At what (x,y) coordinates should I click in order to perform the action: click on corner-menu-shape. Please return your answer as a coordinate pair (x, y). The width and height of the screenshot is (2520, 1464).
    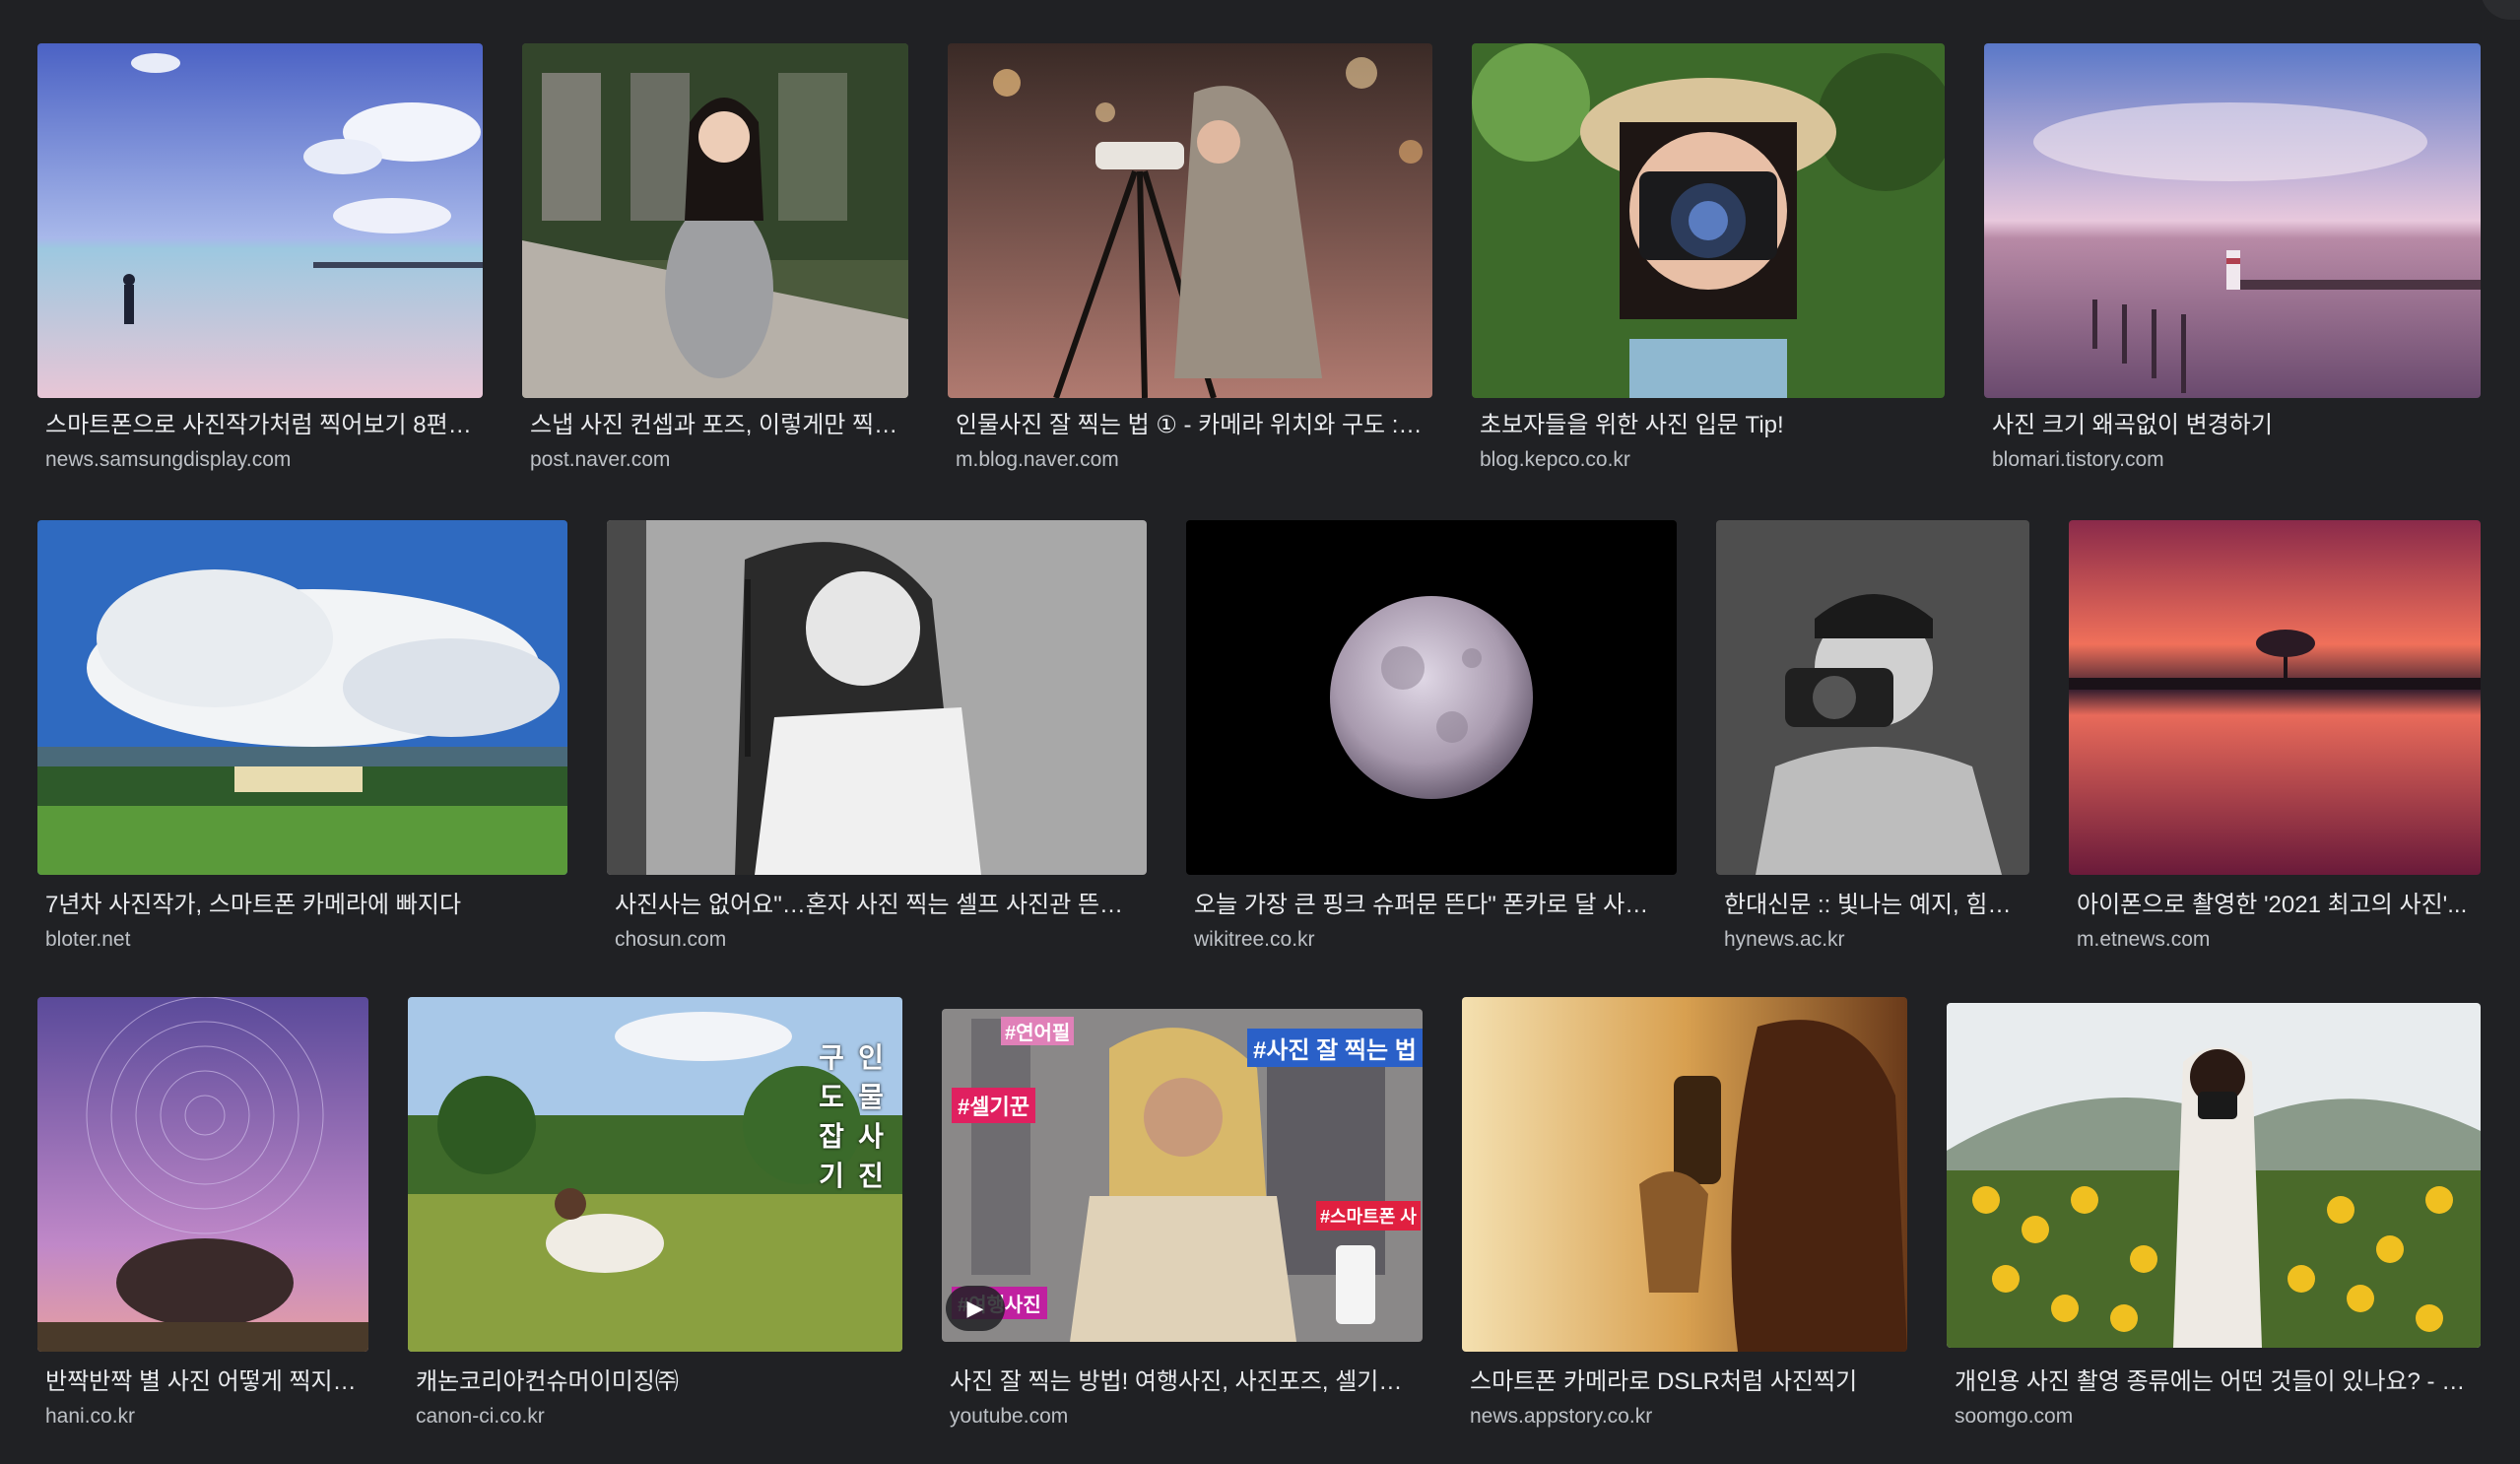
    Looking at the image, I should click on (2500, 10).